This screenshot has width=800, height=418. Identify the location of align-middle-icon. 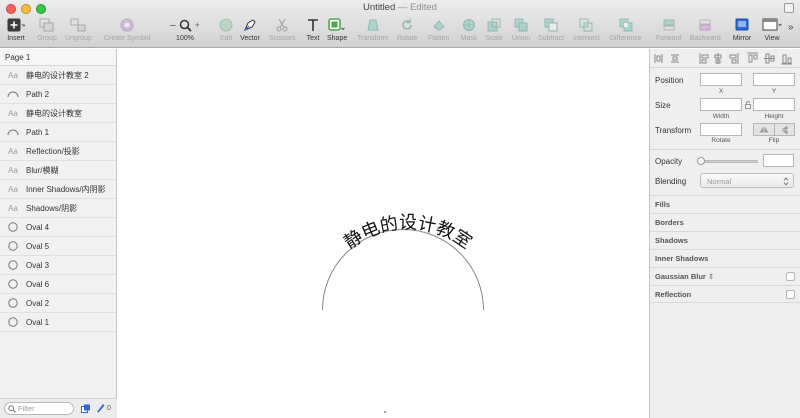
(769, 58).